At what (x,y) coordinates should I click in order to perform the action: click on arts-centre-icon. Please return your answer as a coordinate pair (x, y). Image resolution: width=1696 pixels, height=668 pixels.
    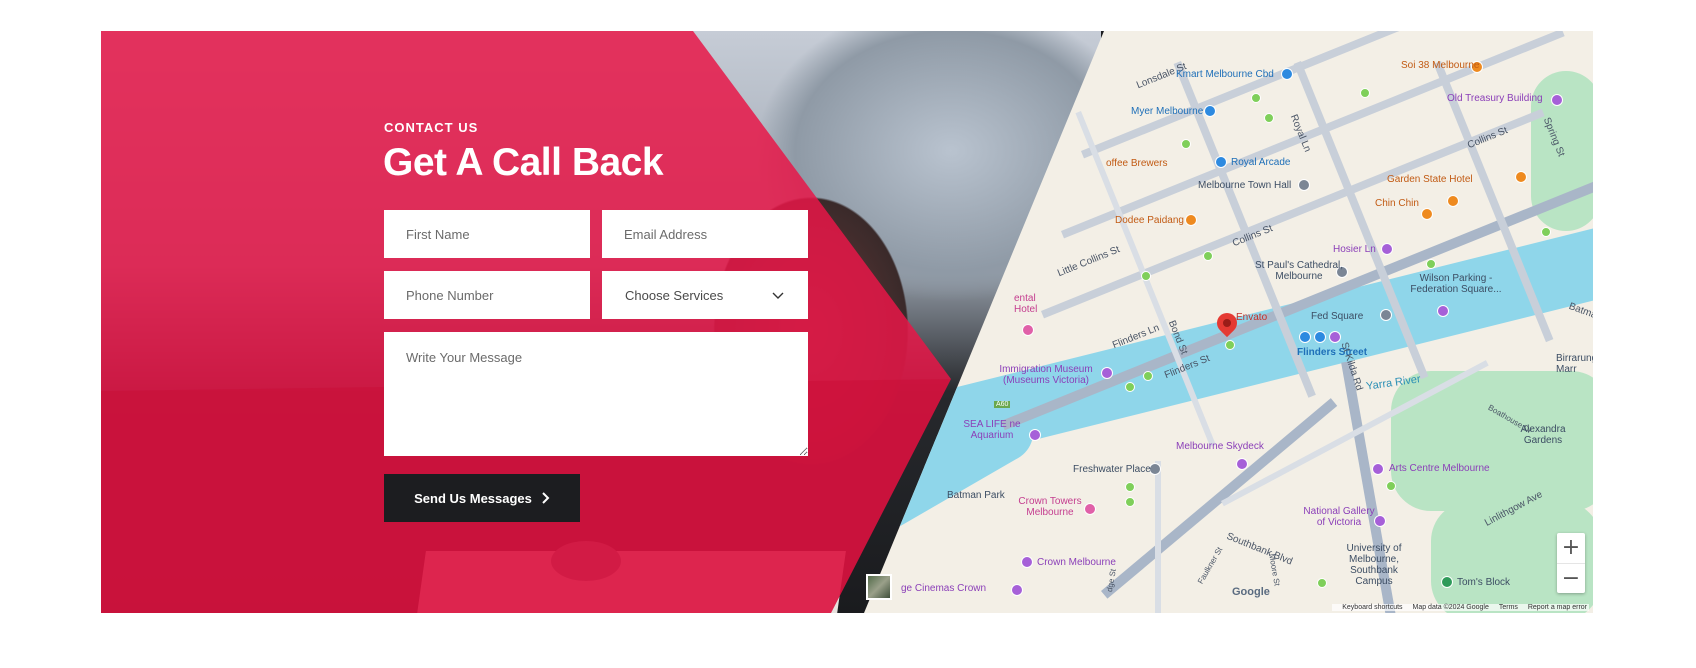
    Looking at the image, I should click on (1378, 469).